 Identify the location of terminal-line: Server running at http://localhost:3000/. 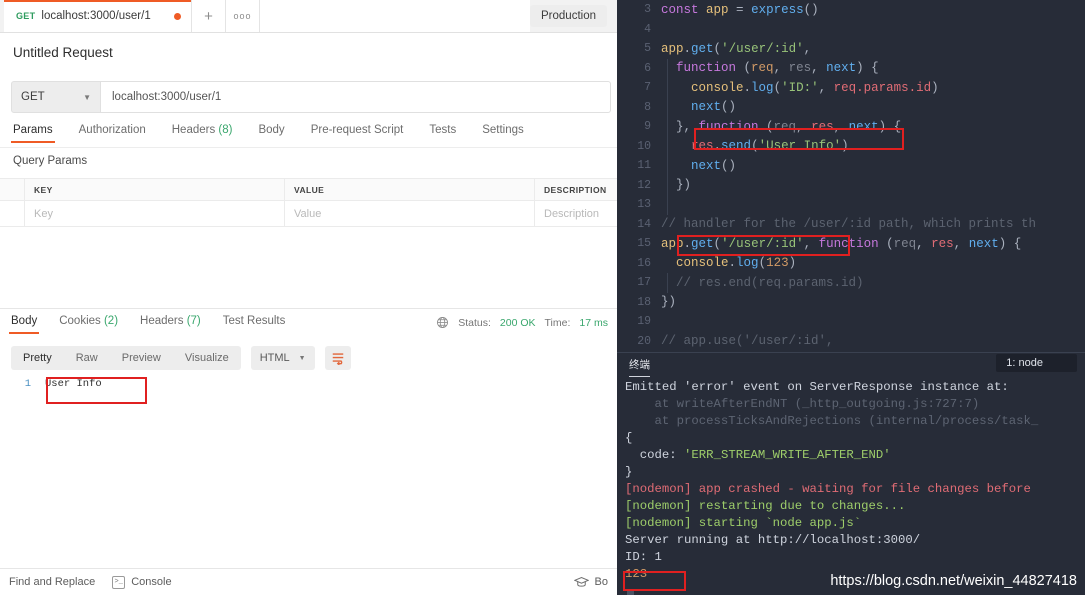
(773, 540).